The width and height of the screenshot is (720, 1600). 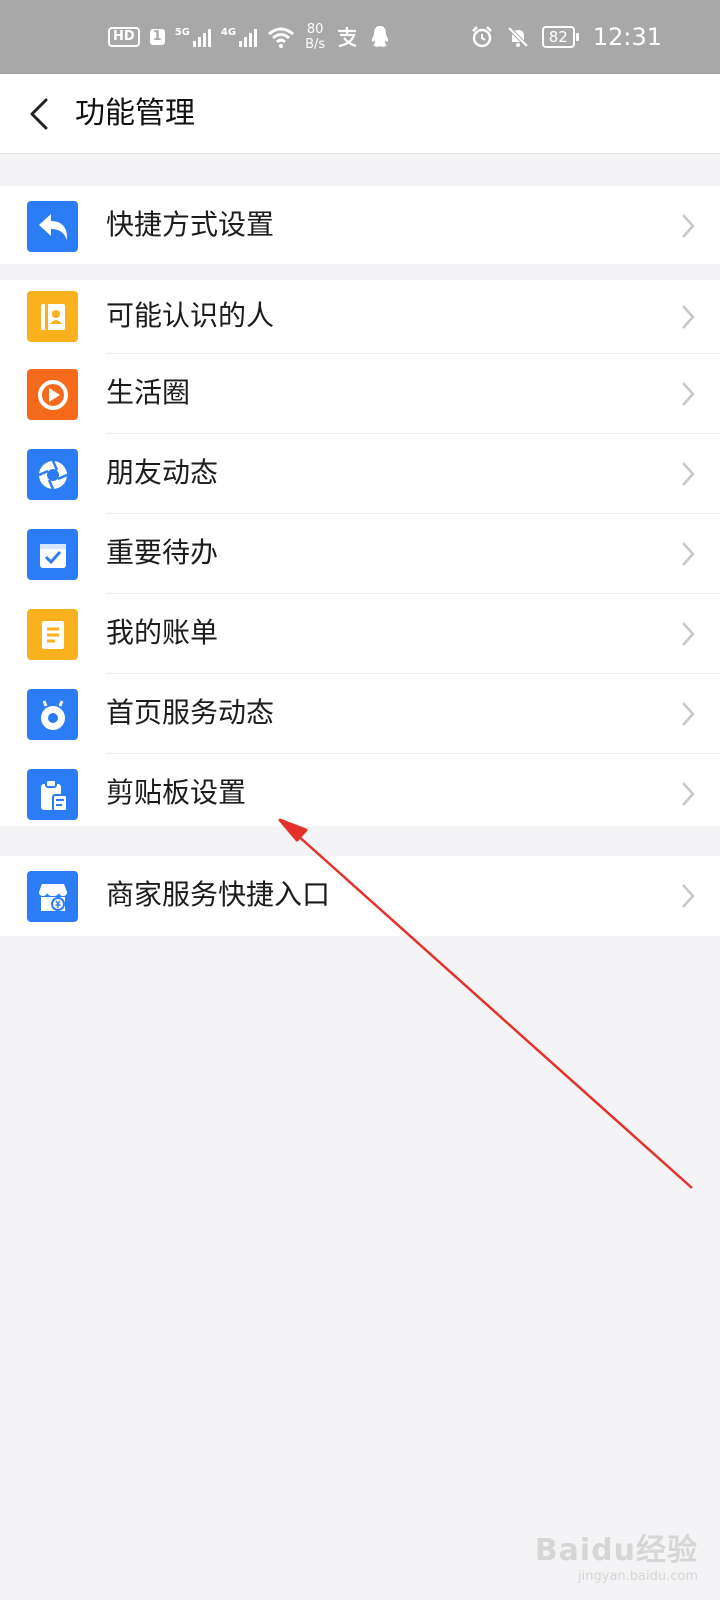 I want to click on list-item-label: 首页服务动态, so click(x=190, y=712).